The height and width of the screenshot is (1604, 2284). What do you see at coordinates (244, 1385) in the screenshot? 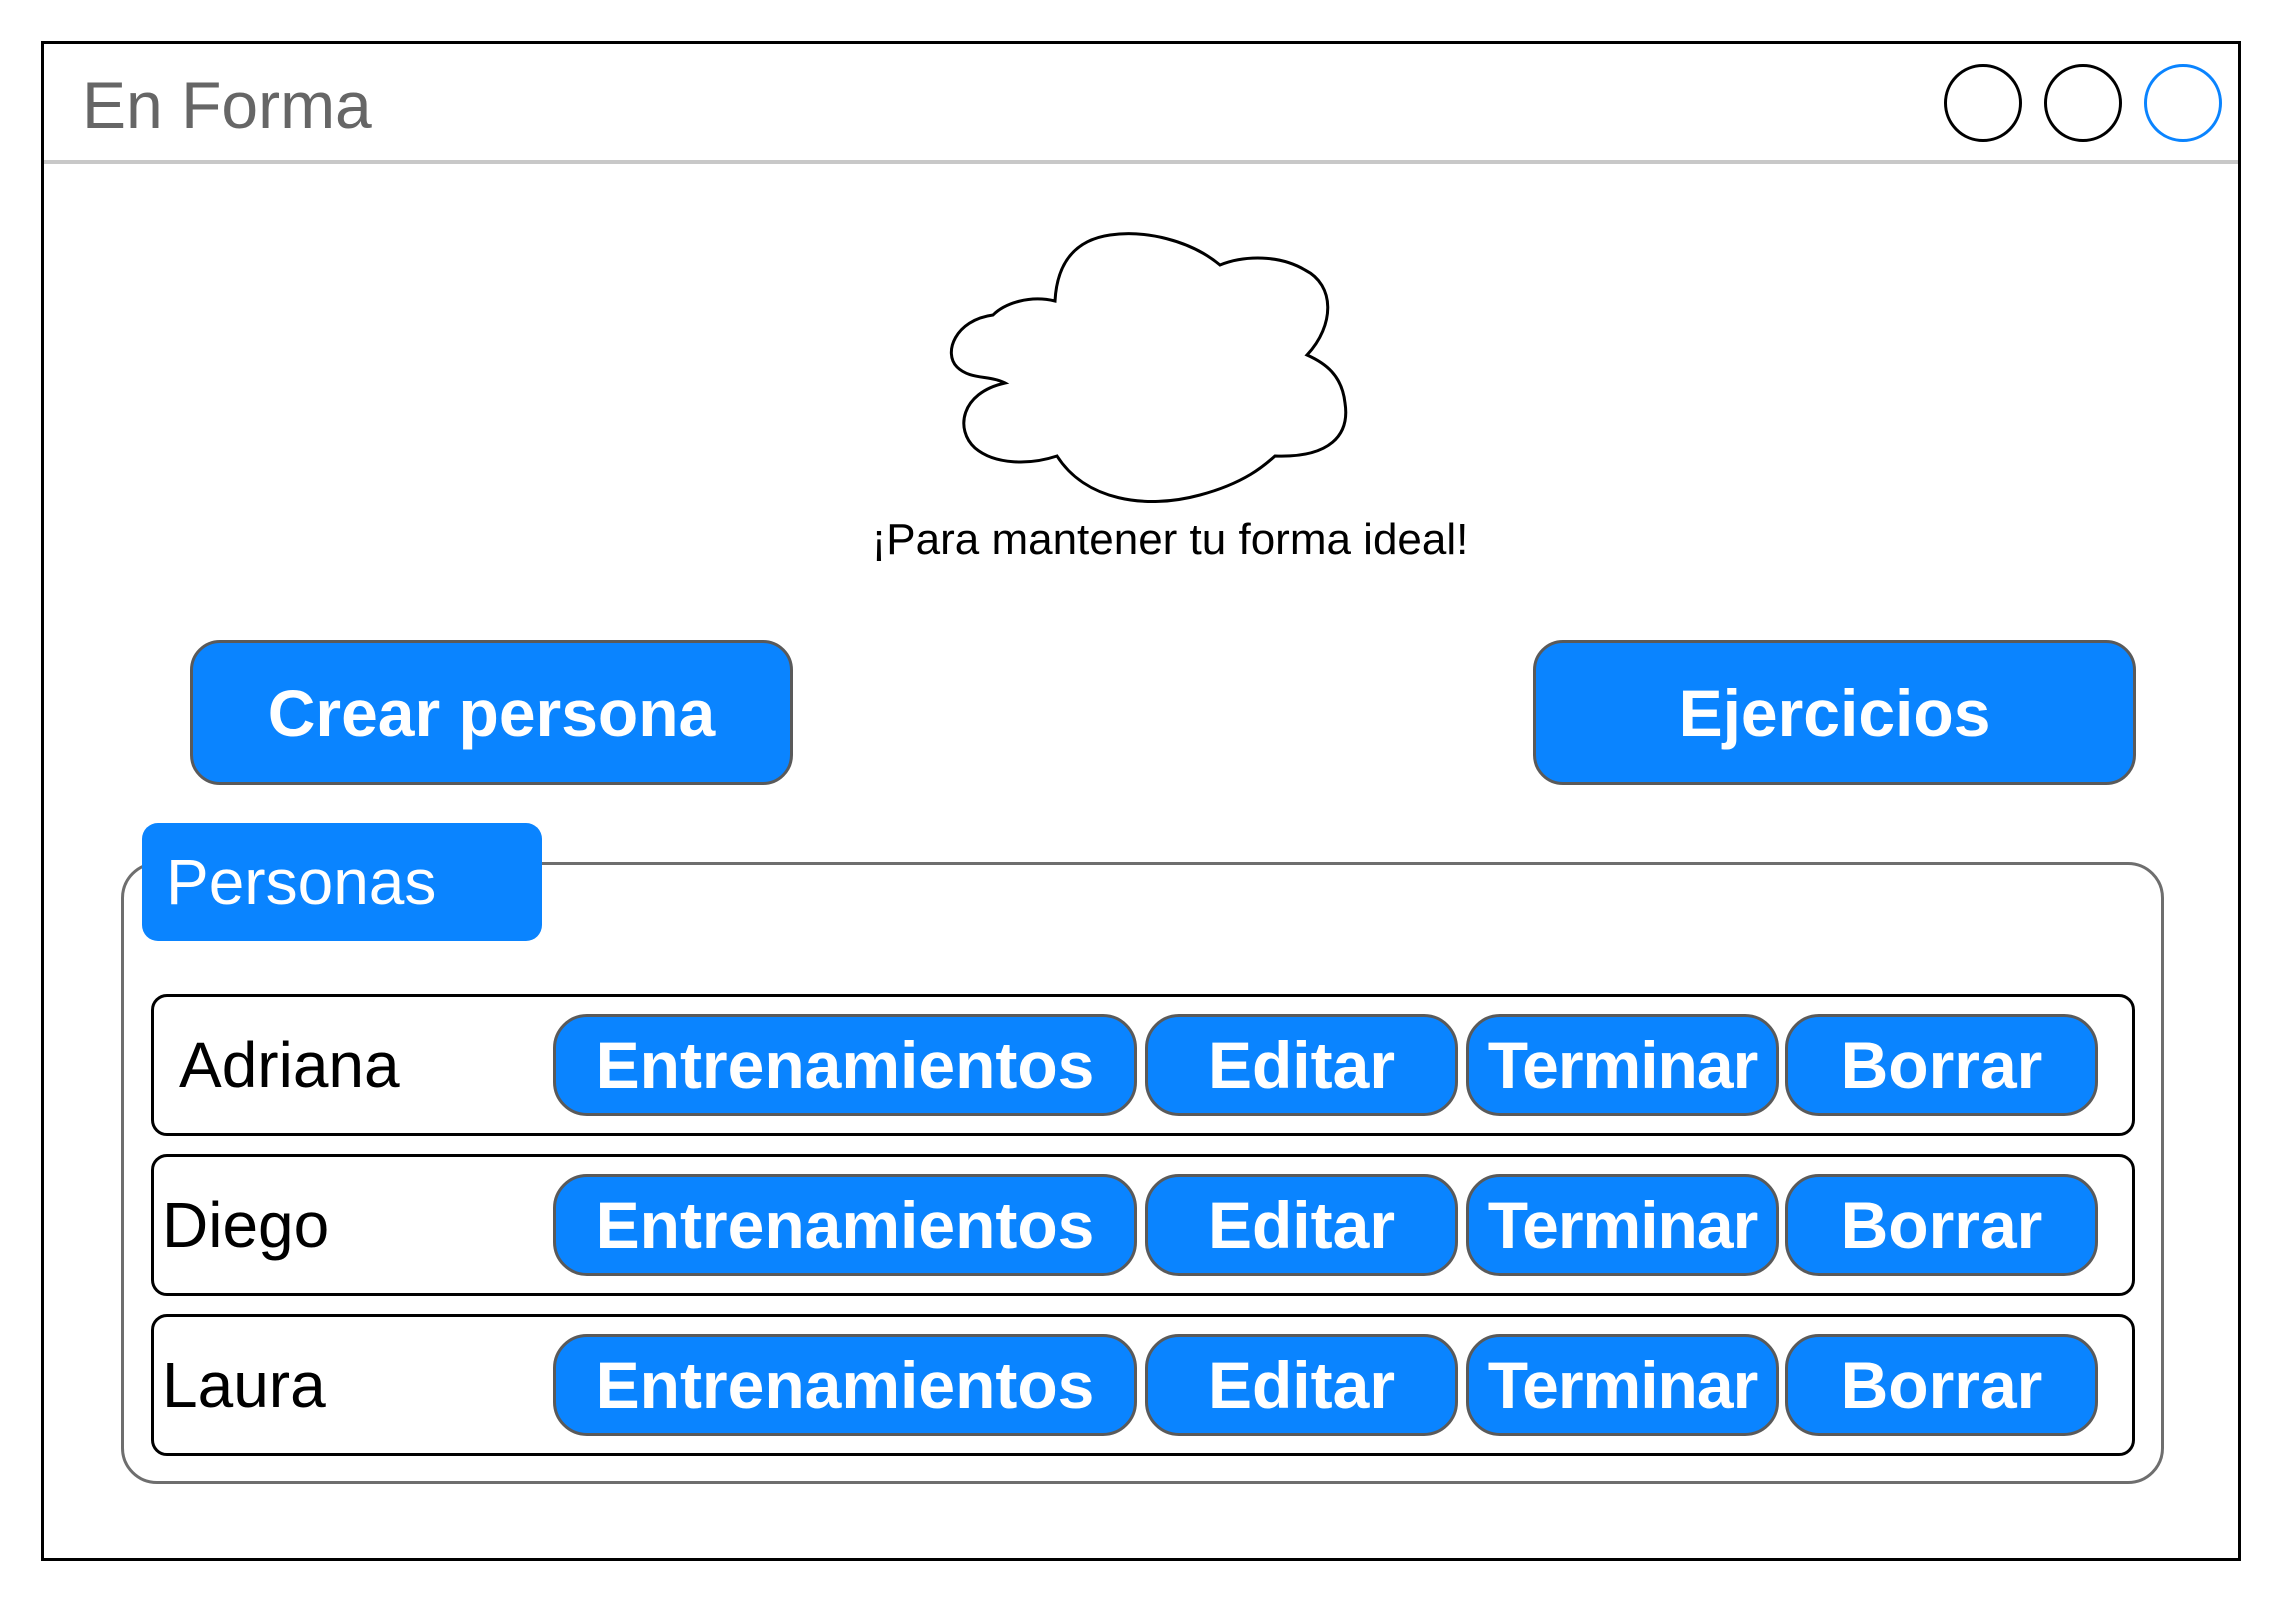
I see `person-name: Laura` at bounding box center [244, 1385].